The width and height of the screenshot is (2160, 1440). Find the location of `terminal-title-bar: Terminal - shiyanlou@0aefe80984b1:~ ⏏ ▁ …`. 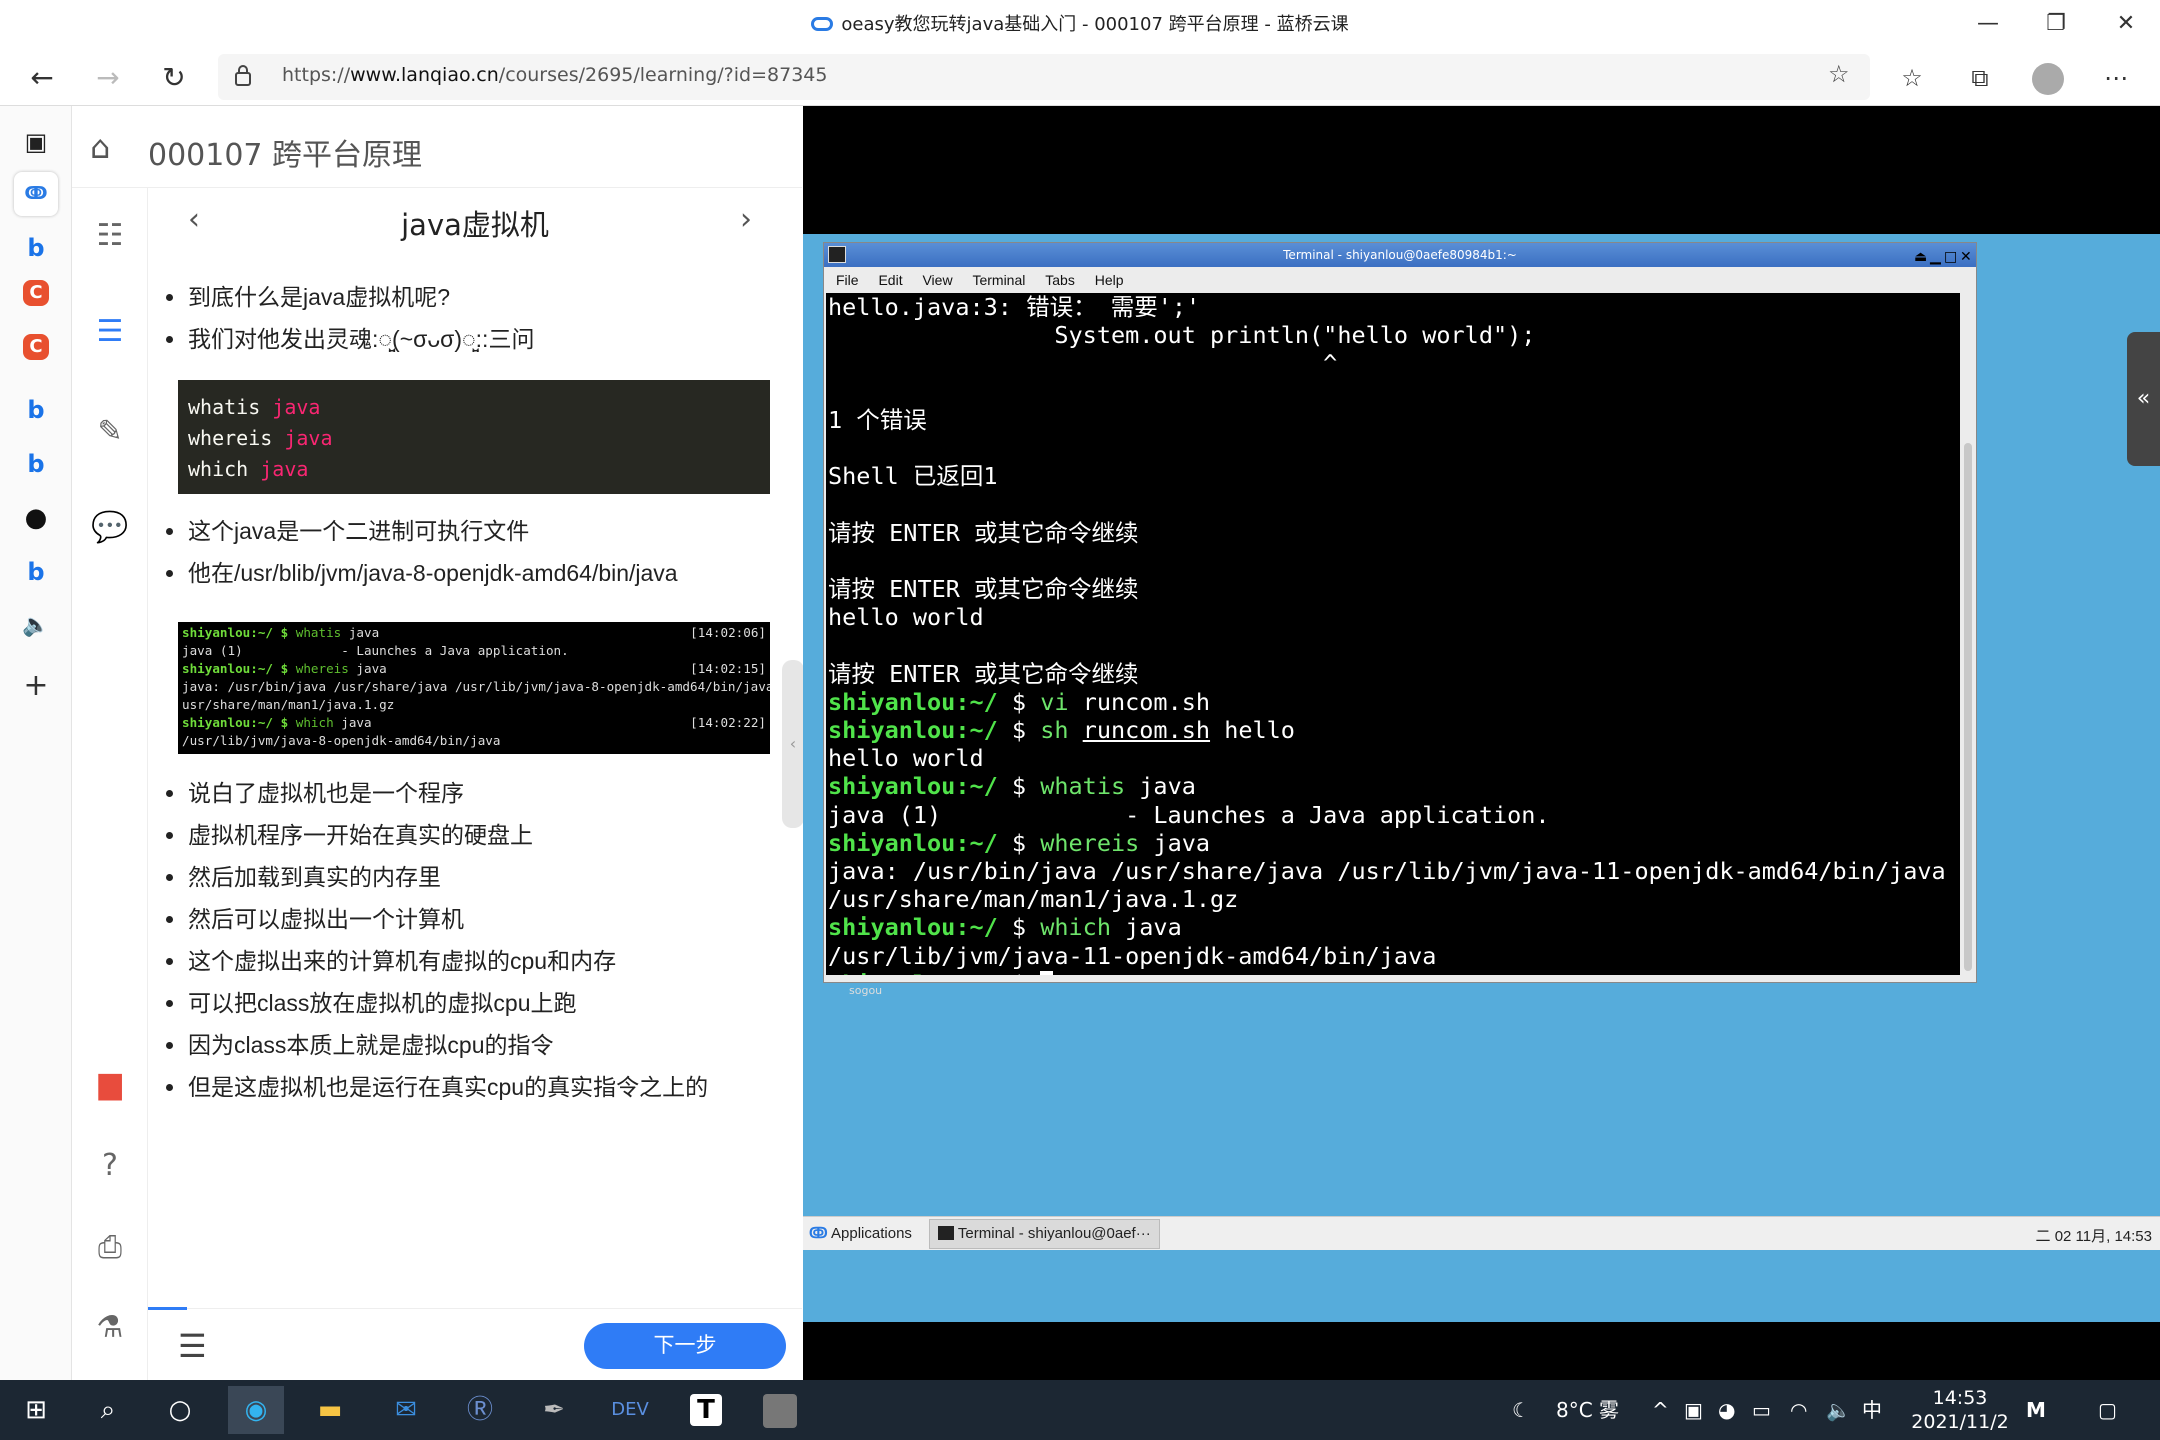

terminal-title-bar: Terminal - shiyanlou@0aefe80984b1:~ ⏏ ▁ … is located at coordinates (1400, 255).